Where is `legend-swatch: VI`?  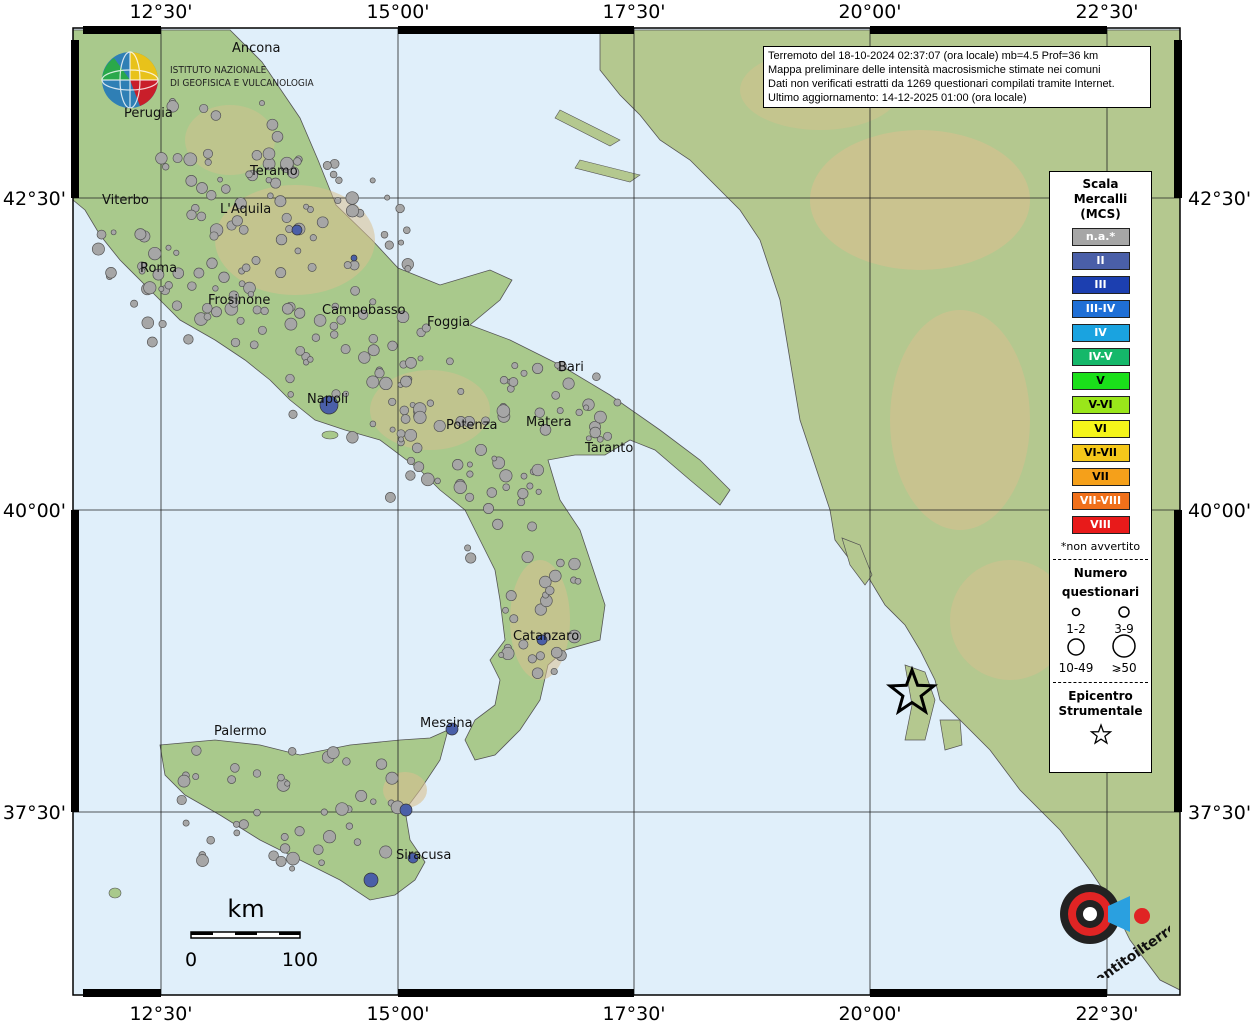 legend-swatch: VI is located at coordinates (1100, 429).